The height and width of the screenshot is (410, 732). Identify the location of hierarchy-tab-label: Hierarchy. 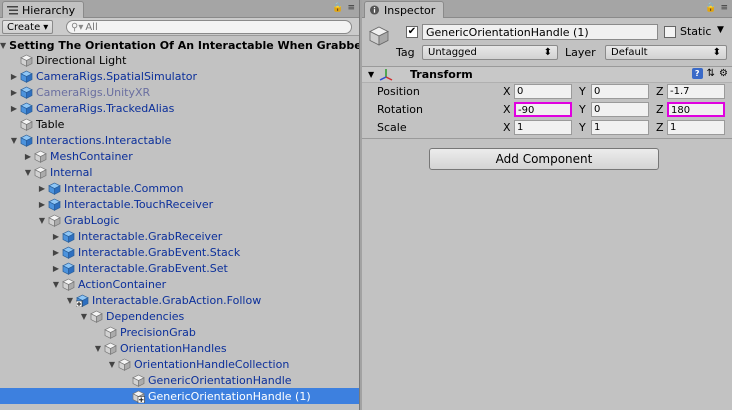
(49, 10).